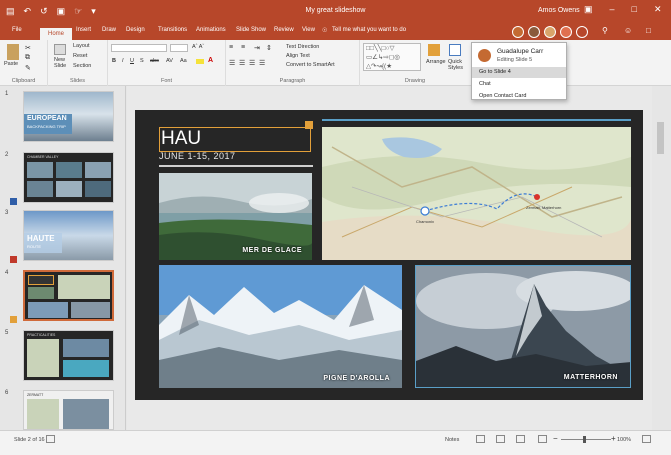  Describe the element at coordinates (80, 56) in the screenshot. I see `reset-button: Reset` at that location.